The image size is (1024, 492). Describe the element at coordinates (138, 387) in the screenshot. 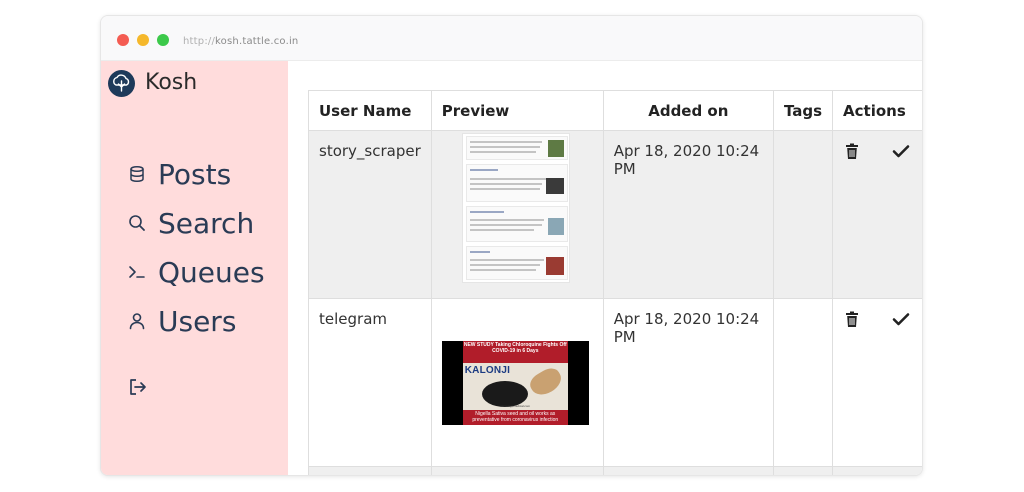

I see `logout-icon` at that location.